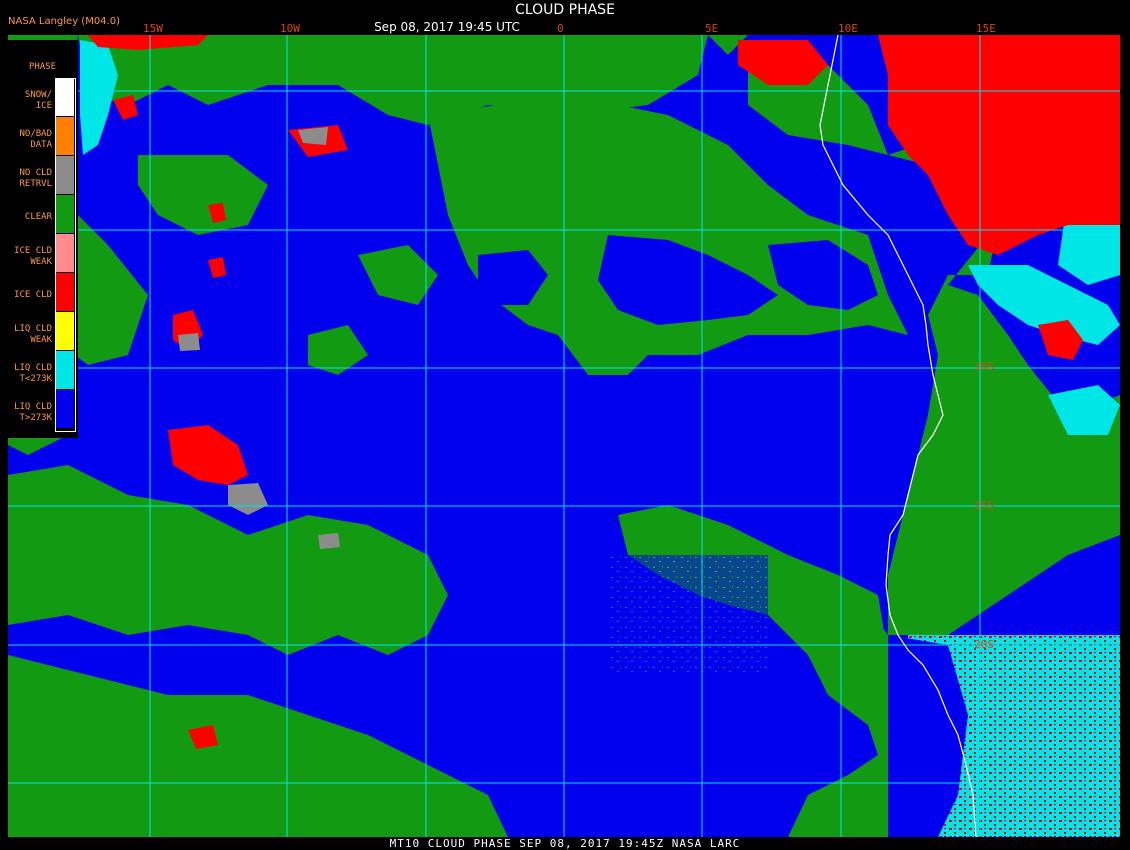 Image resolution: width=1130 pixels, height=850 pixels. What do you see at coordinates (565, 10) in the screenshot?
I see `map-title: CLOUD PHASE` at bounding box center [565, 10].